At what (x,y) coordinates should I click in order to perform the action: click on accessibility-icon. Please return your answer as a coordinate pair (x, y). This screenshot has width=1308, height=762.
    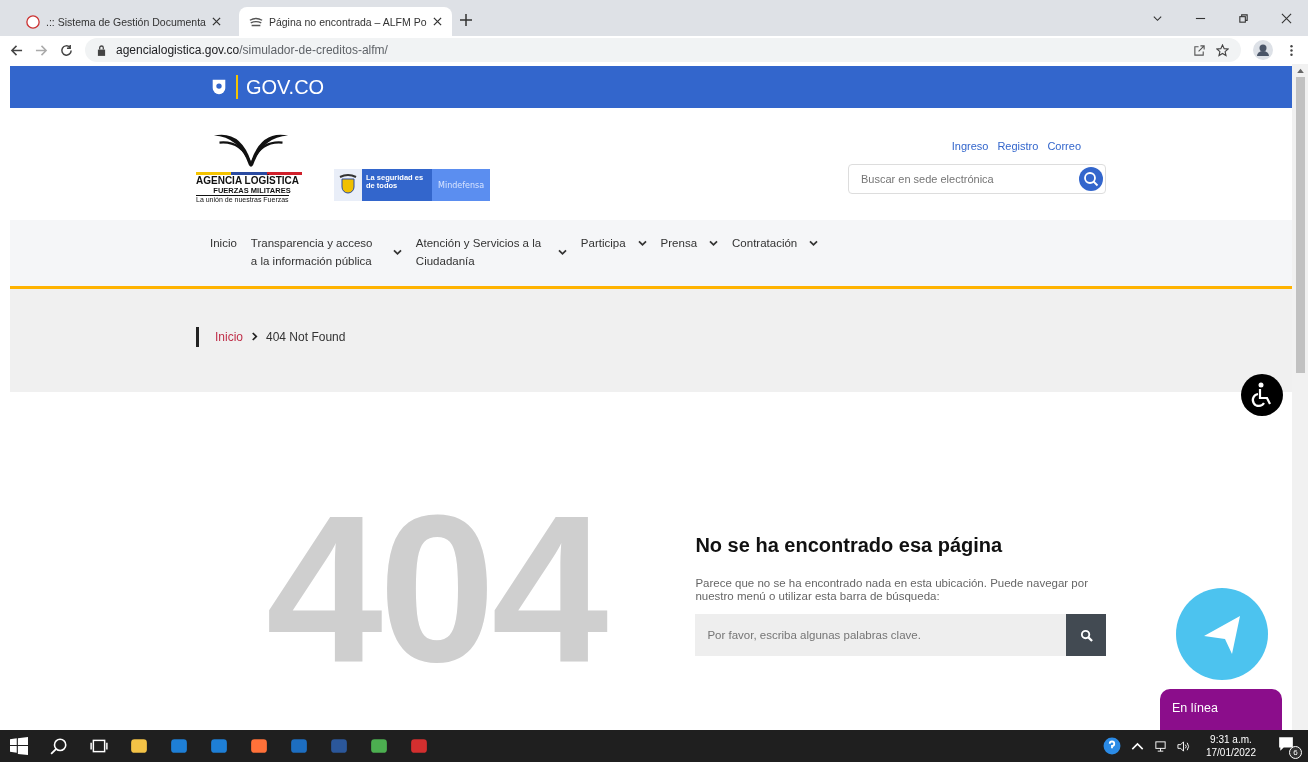
    Looking at the image, I should click on (1262, 395).